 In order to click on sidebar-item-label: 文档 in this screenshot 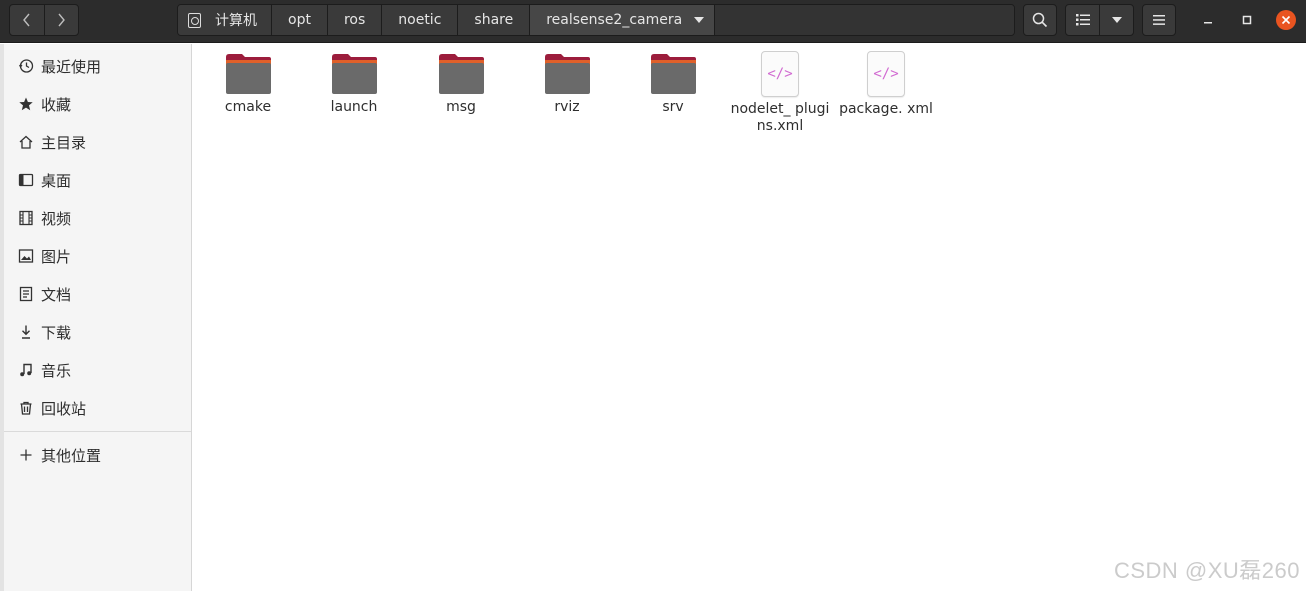, I will do `click(56, 294)`.